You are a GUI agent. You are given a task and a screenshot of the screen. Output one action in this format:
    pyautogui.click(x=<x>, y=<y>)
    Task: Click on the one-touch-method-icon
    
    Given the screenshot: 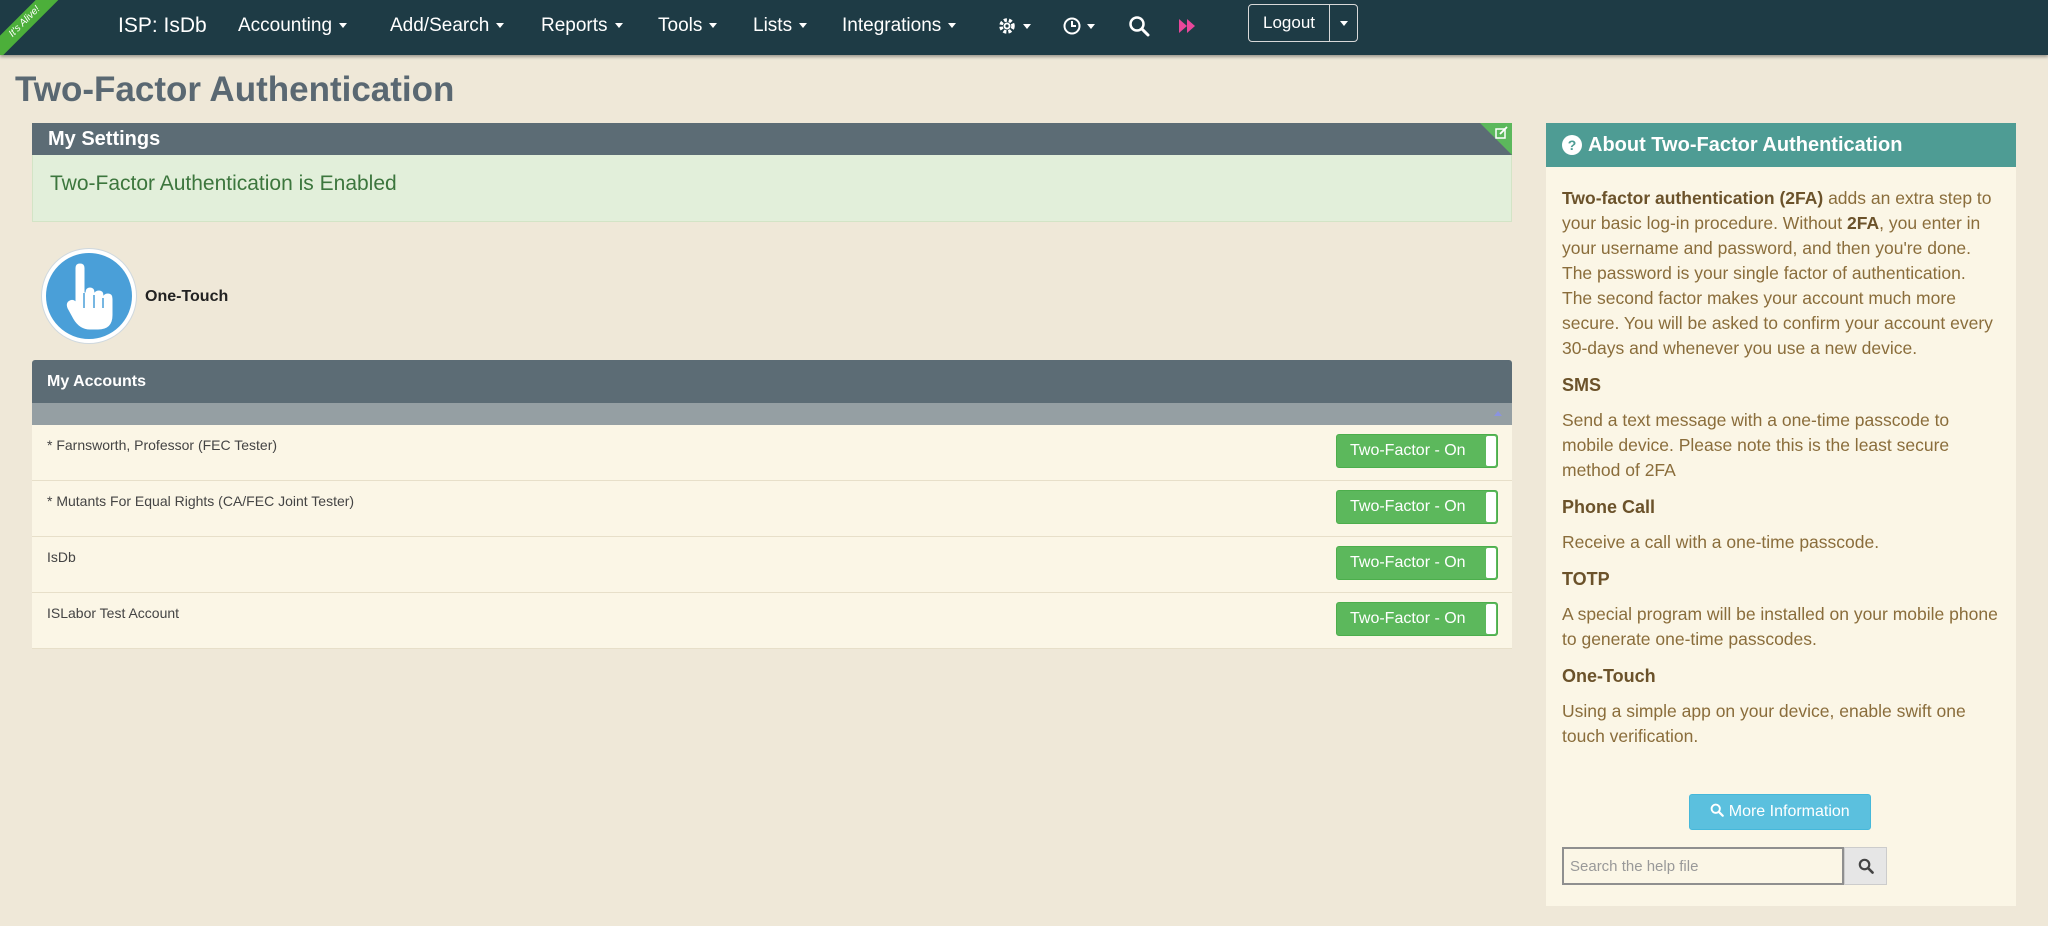 What is the action you would take?
    pyautogui.click(x=89, y=296)
    